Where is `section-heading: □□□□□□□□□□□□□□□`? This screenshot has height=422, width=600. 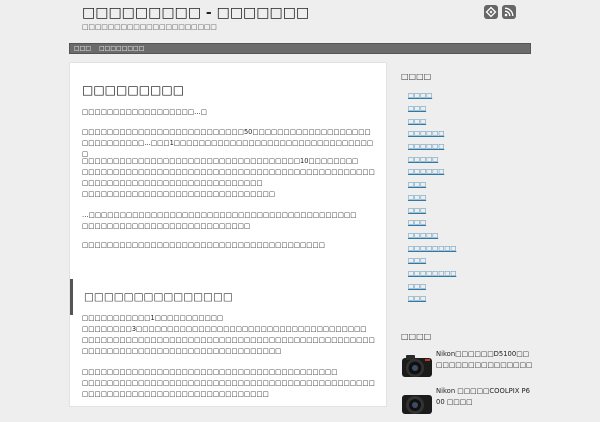
section-heading: □□□□□□□□□□□□□□□ is located at coordinates (228, 296).